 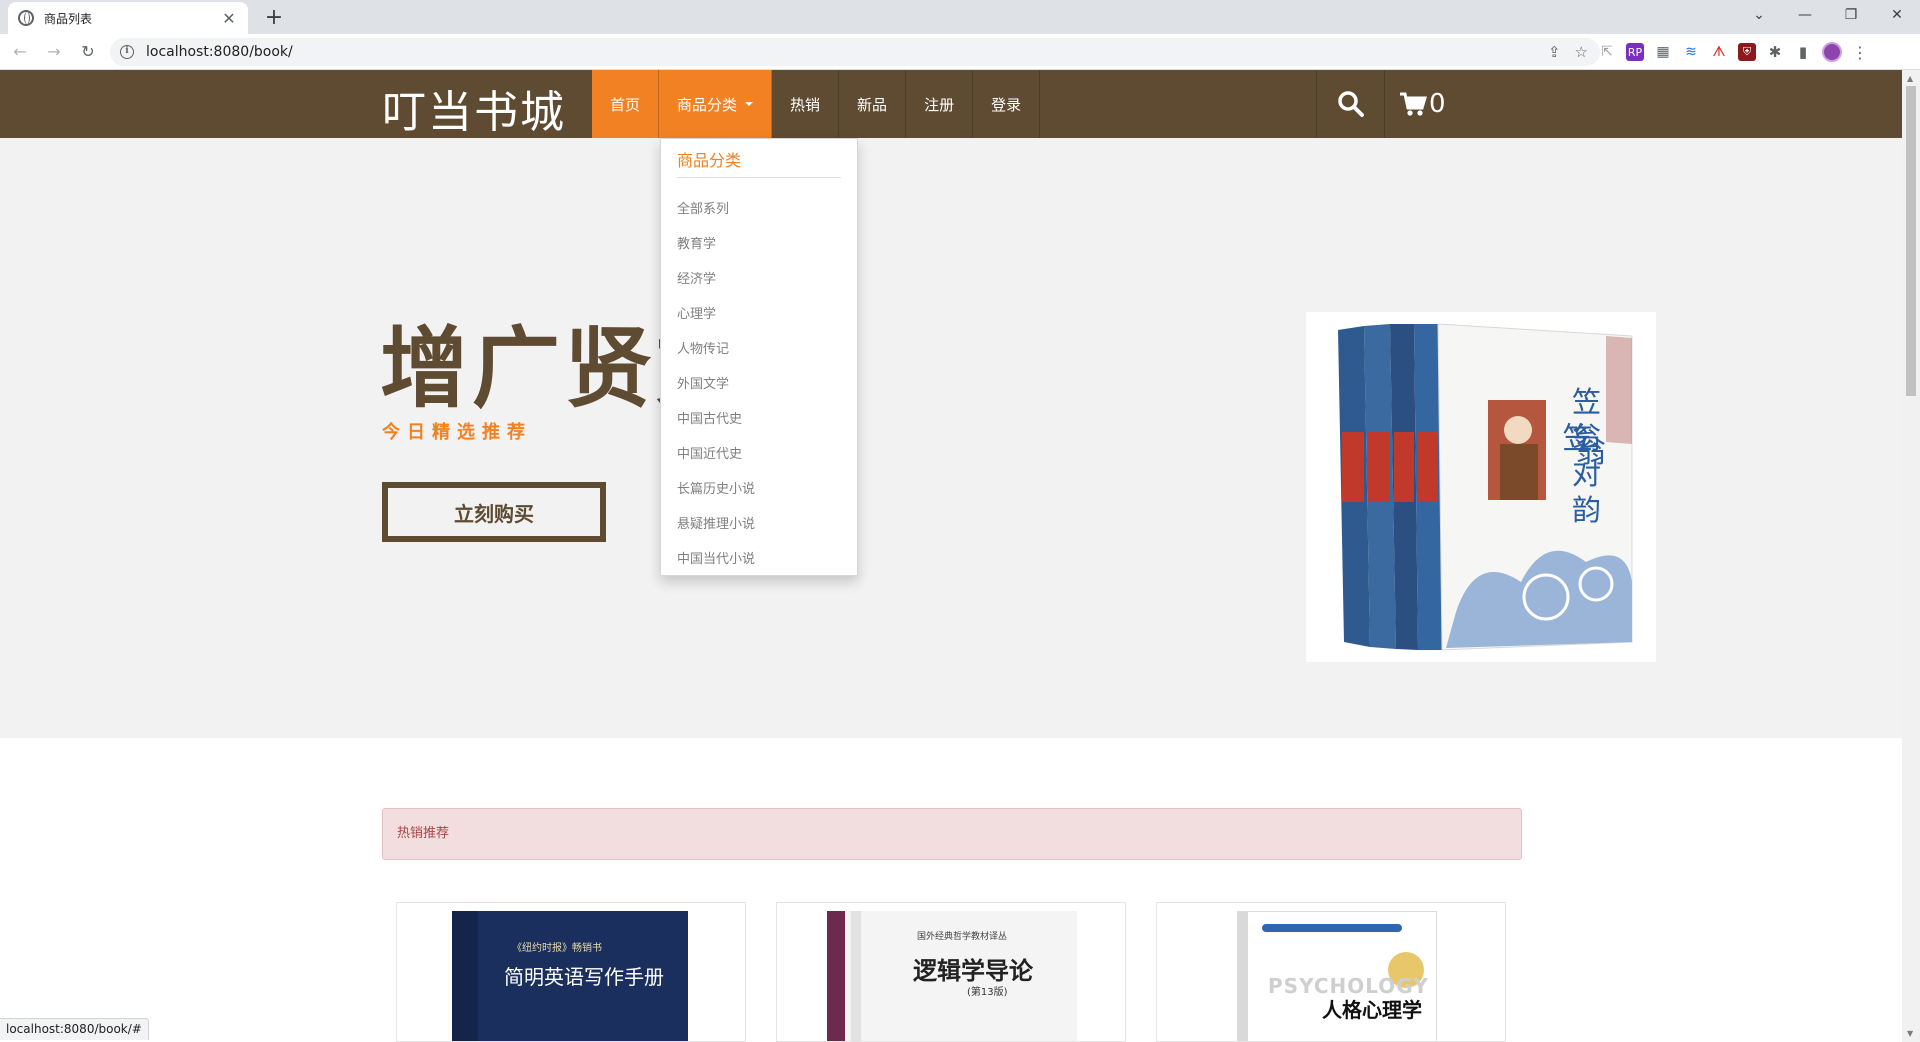 What do you see at coordinates (1911, 241) in the screenshot?
I see `scrollbar-thumb` at bounding box center [1911, 241].